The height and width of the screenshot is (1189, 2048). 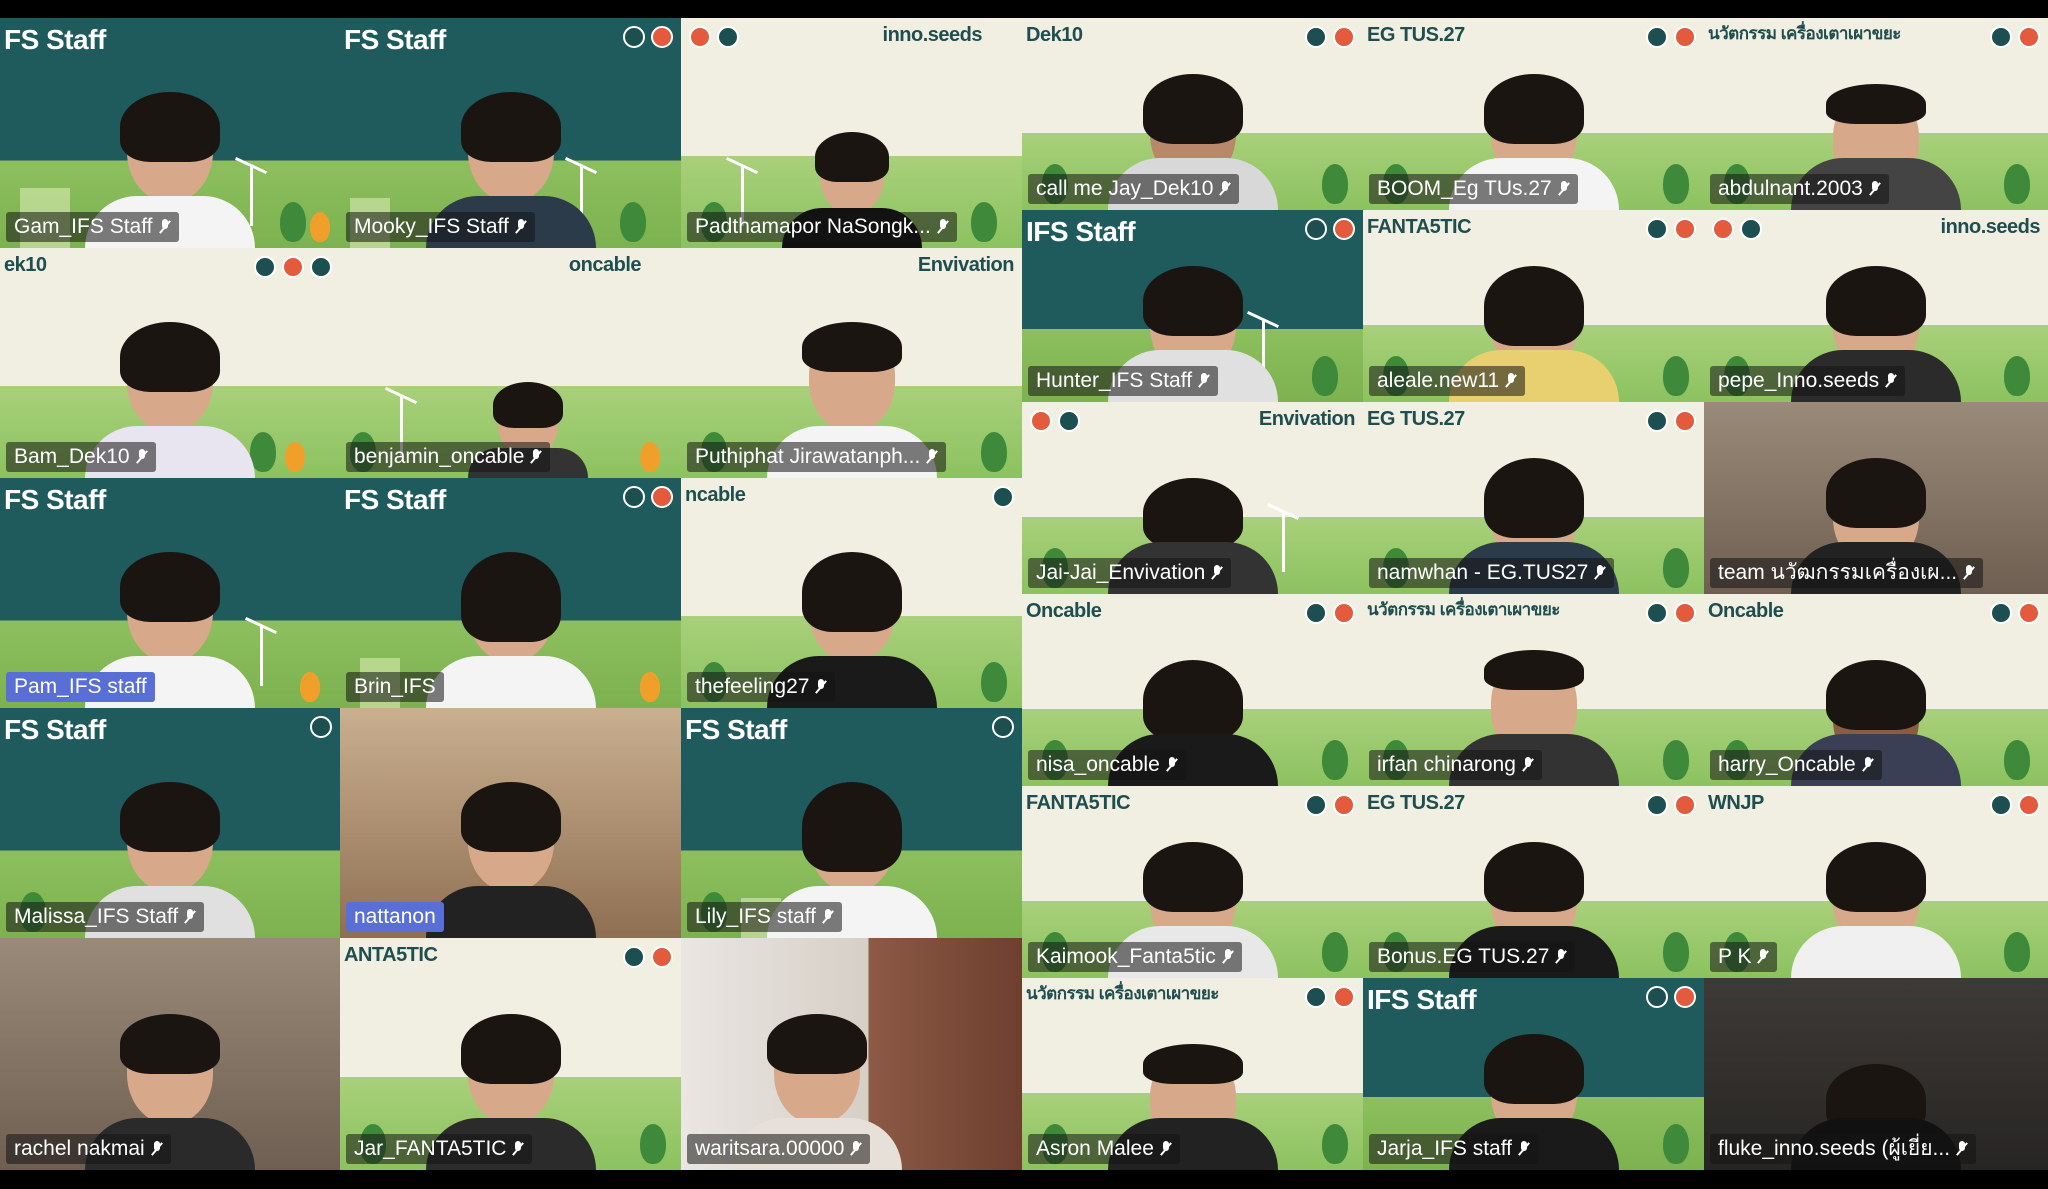 I want to click on tile-banner: ANTA5TIC, so click(x=391, y=955).